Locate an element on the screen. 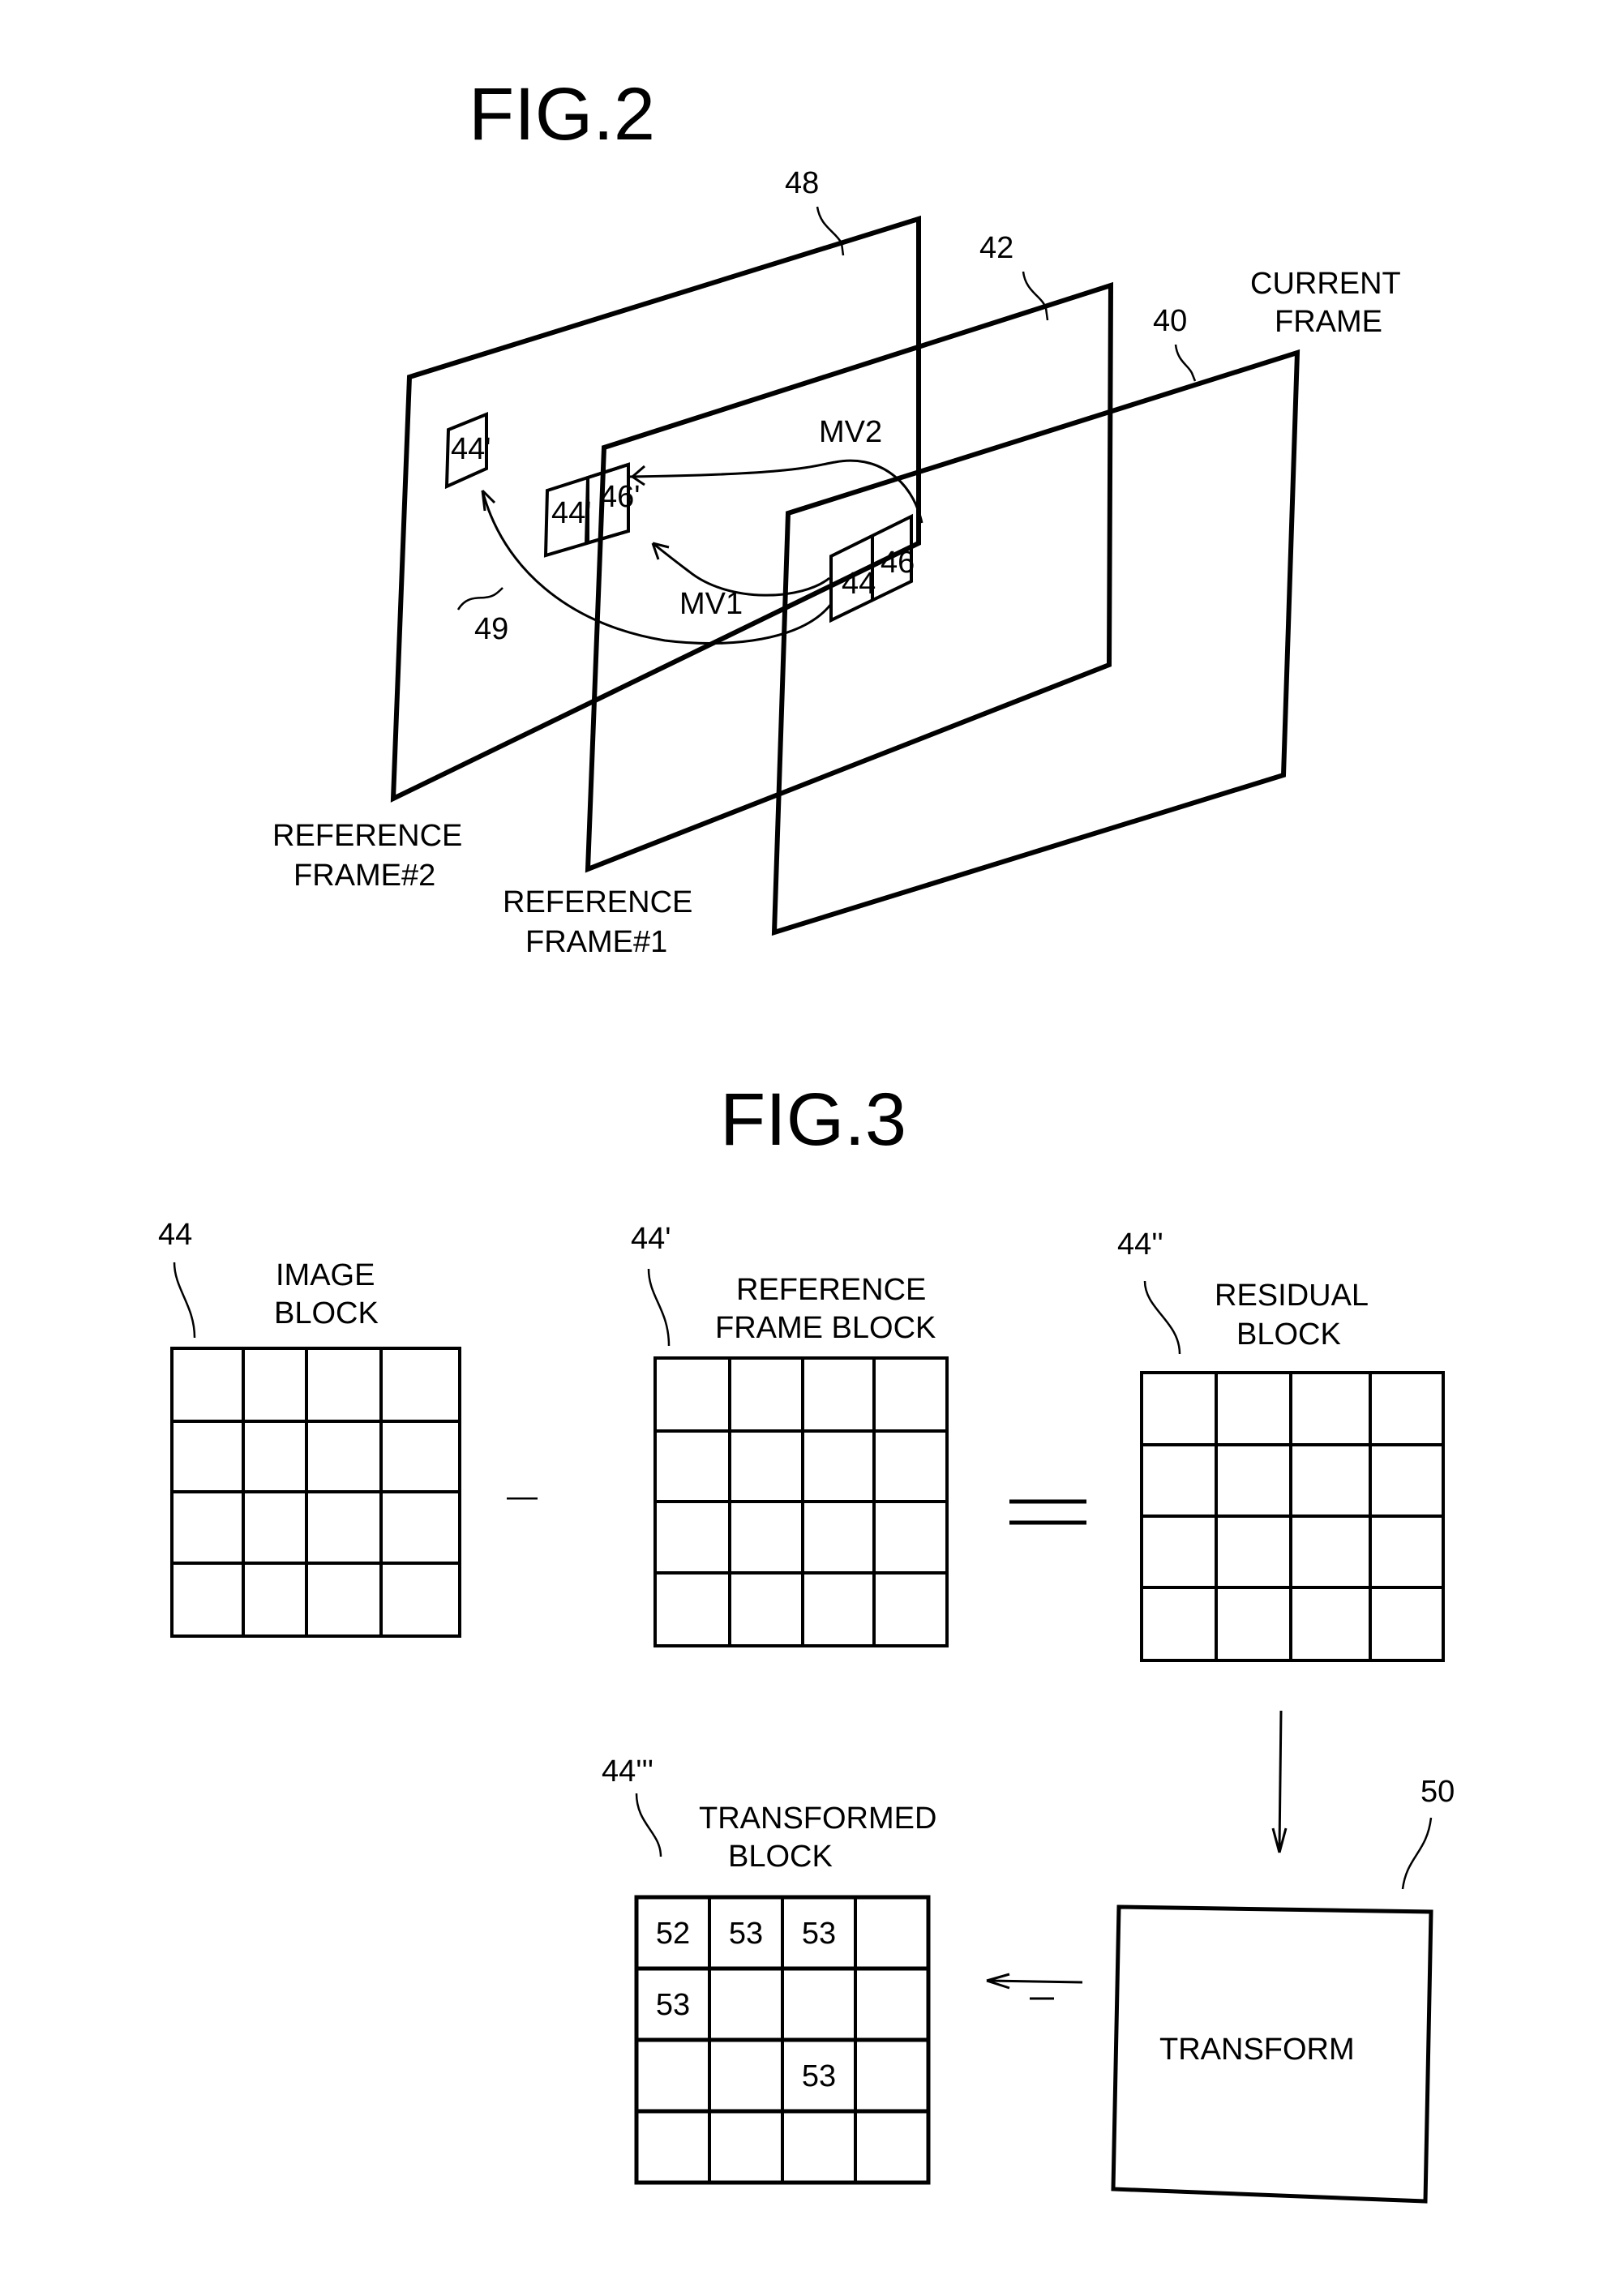 Image resolution: width=1624 pixels, height=2275 pixels. ref-label-49: 49 is located at coordinates (491, 629).